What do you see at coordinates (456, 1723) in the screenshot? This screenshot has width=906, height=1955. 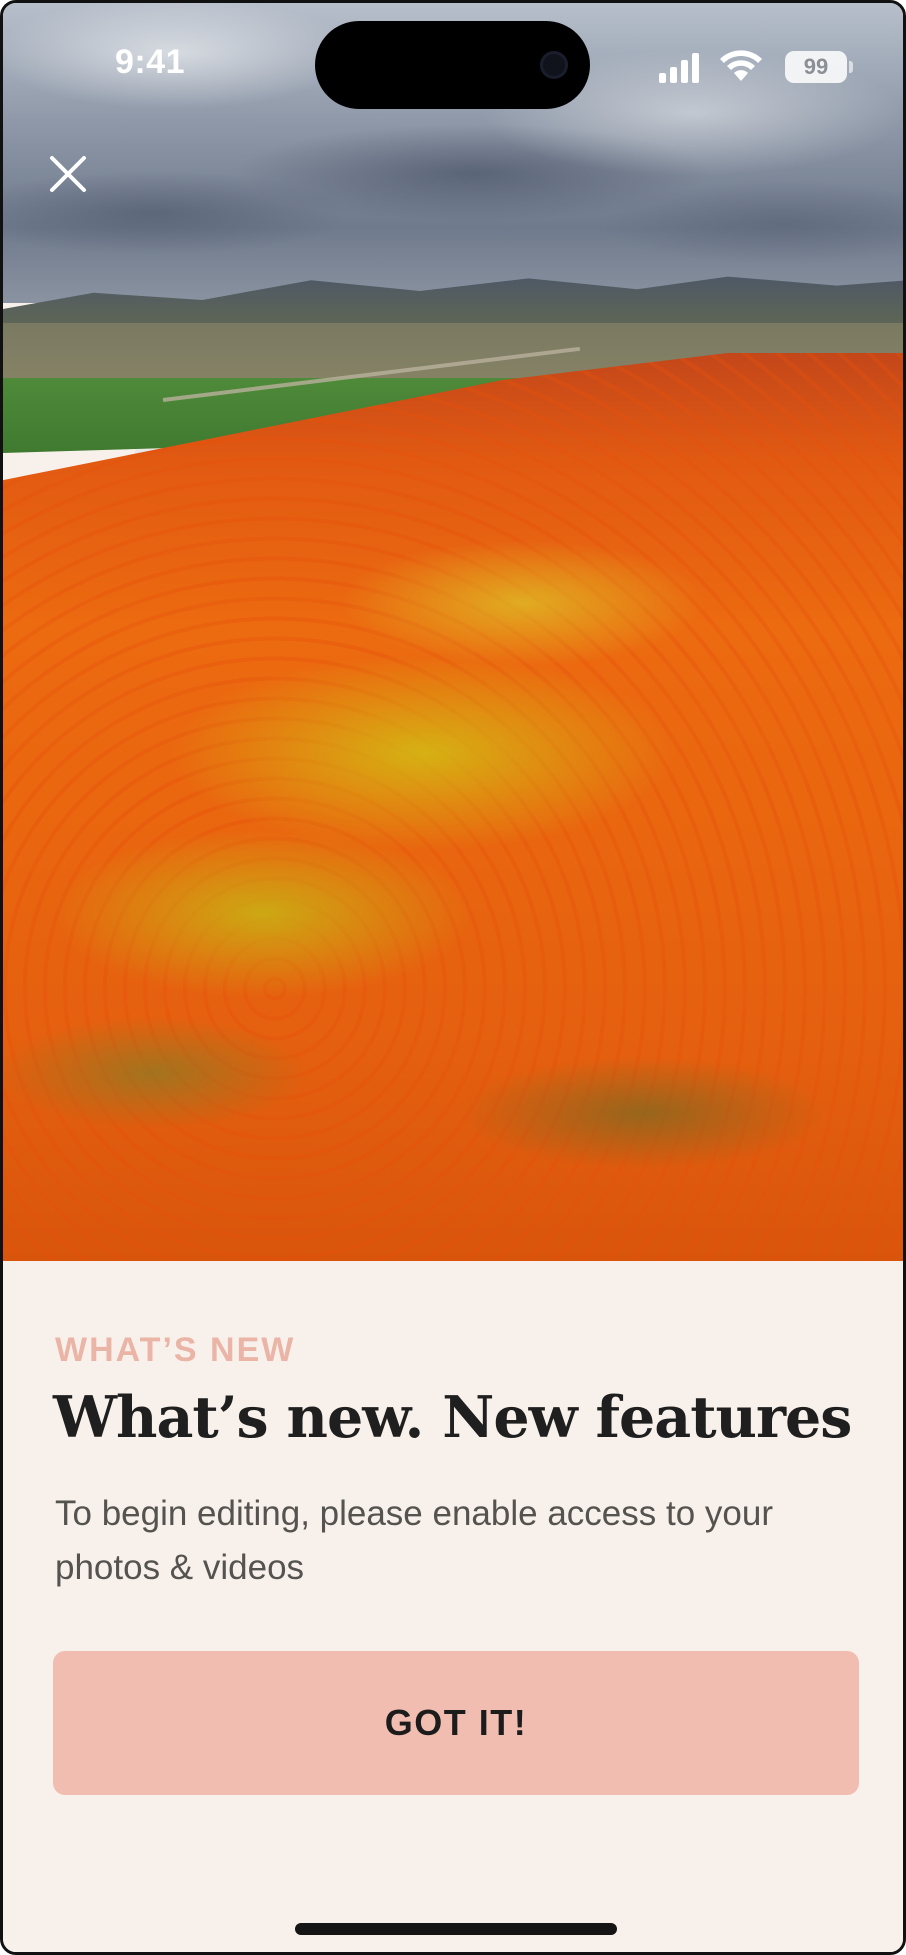 I see `got-it-button: GOT IT!` at bounding box center [456, 1723].